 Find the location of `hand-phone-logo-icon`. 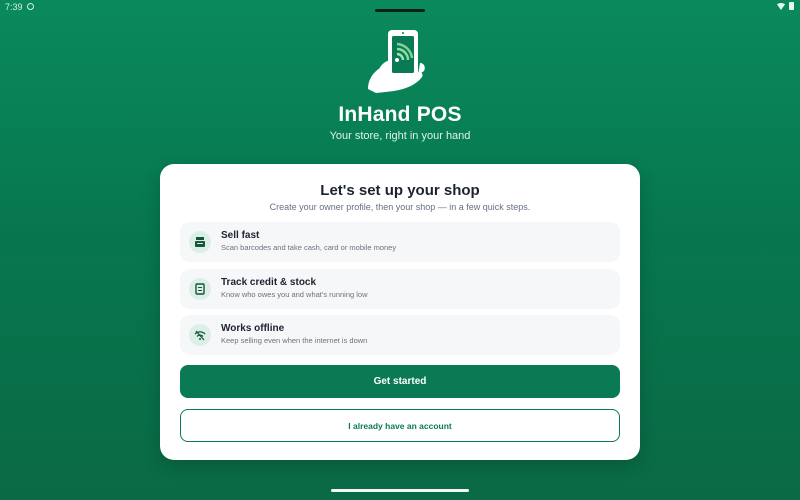

hand-phone-logo-icon is located at coordinates (396, 61).